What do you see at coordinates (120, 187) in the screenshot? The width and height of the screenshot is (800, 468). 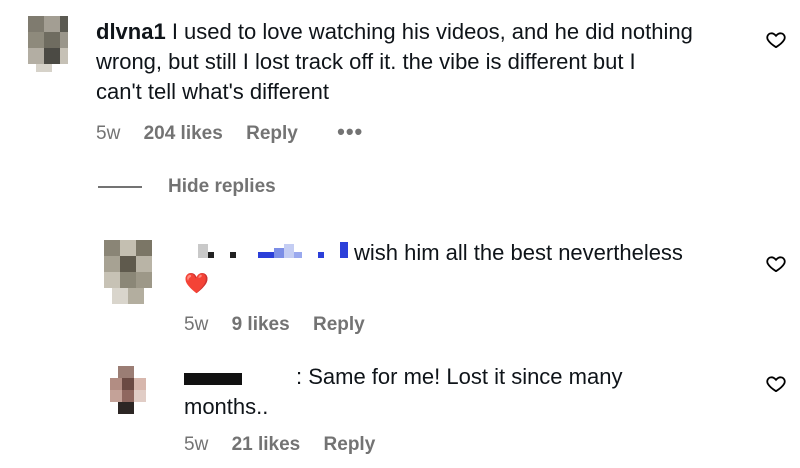 I see `thread-divider-line` at bounding box center [120, 187].